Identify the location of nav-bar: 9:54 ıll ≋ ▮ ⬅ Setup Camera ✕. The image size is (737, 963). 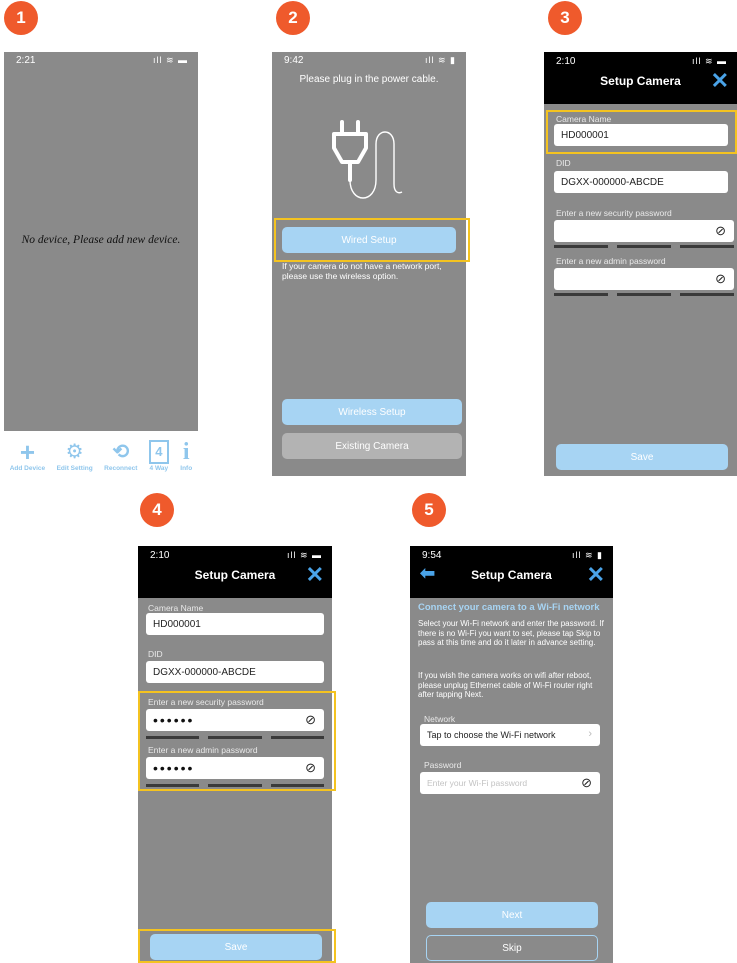
(511, 572).